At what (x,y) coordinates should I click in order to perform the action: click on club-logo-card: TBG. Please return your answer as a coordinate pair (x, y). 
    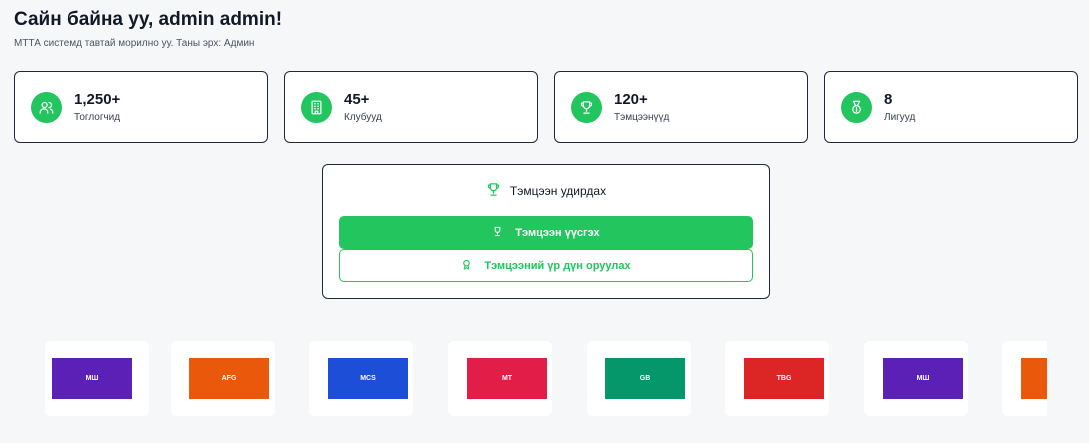
    Looking at the image, I should click on (777, 378).